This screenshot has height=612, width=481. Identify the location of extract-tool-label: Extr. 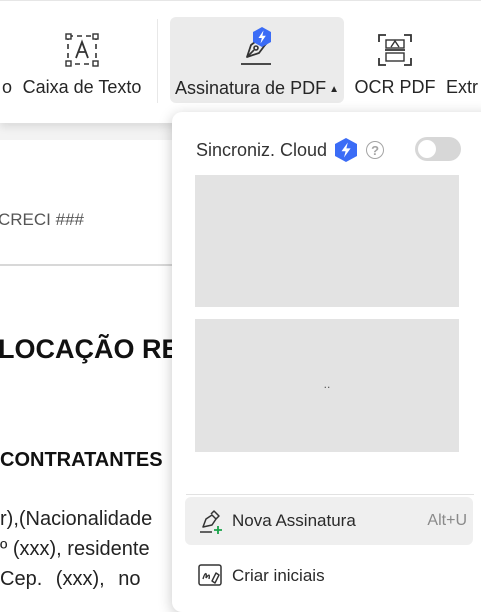
(462, 87).